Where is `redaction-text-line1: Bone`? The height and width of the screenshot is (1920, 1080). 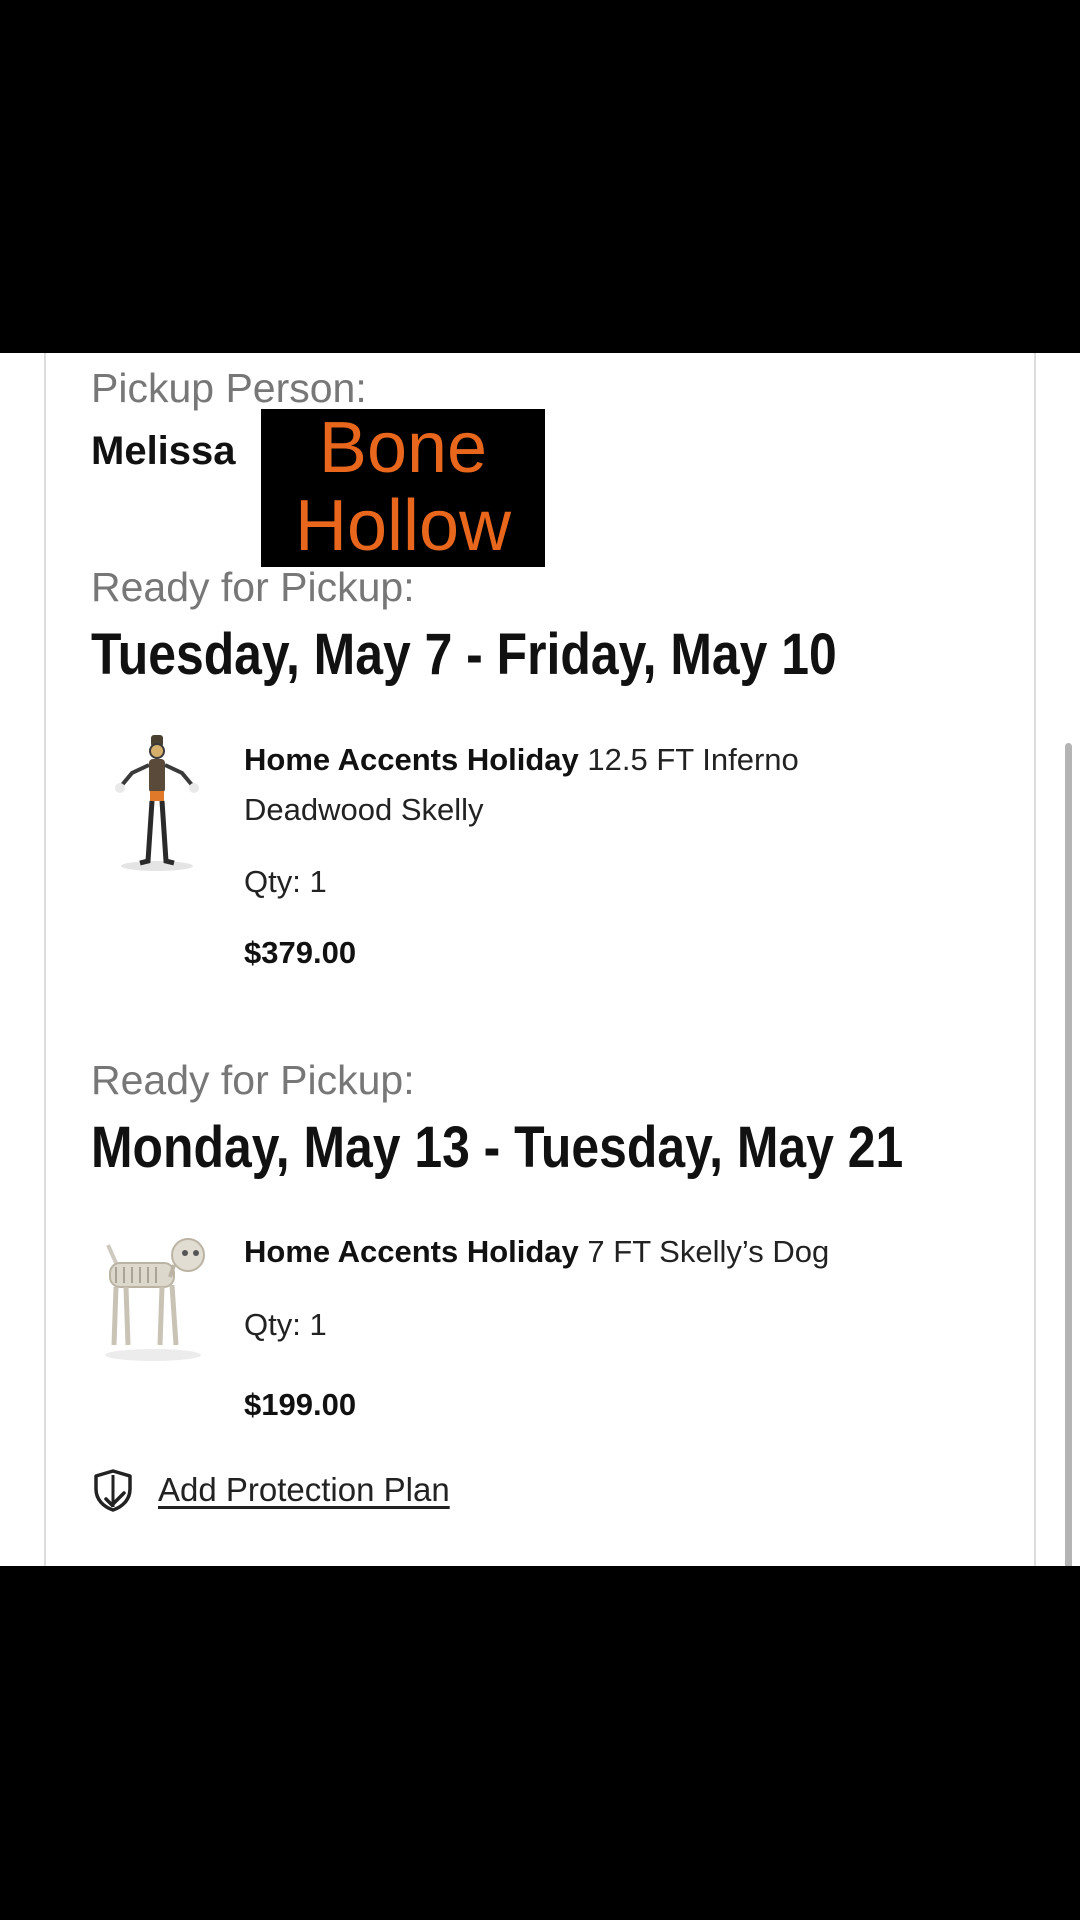
redaction-text-line1: Bone is located at coordinates (403, 448).